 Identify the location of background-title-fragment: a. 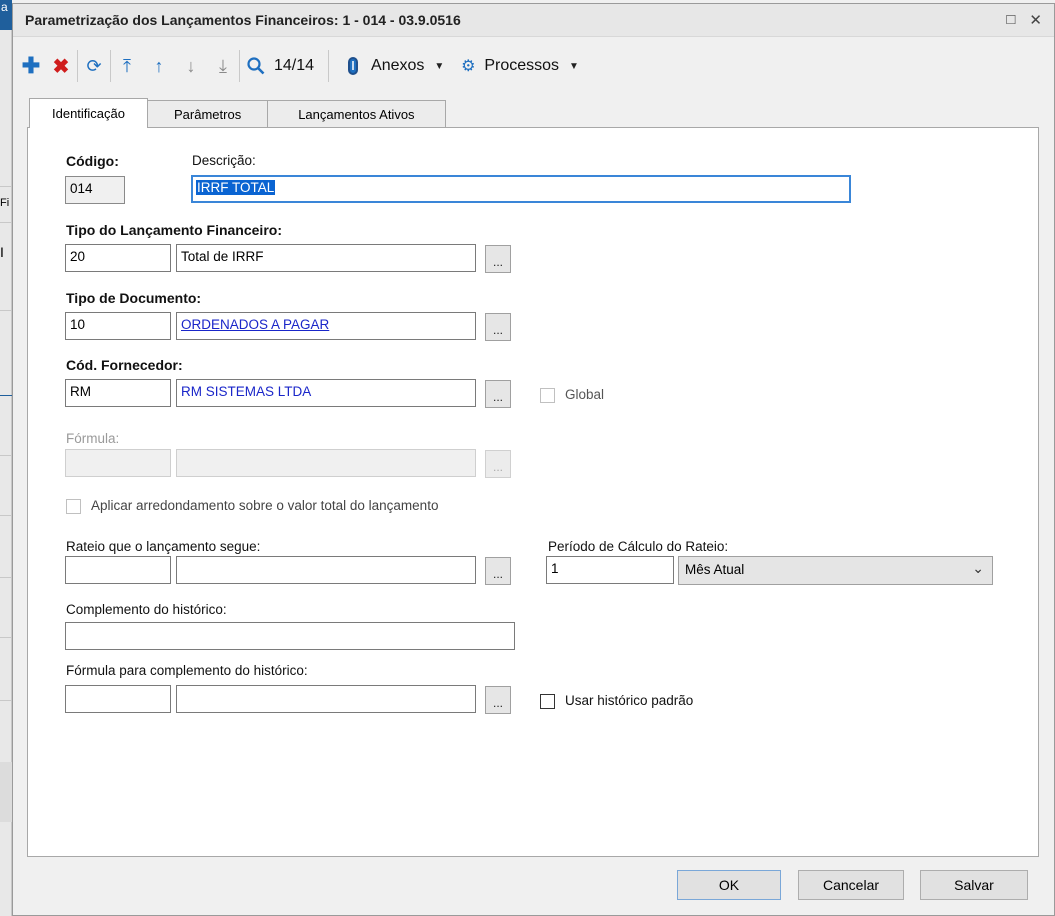
(6, 15).